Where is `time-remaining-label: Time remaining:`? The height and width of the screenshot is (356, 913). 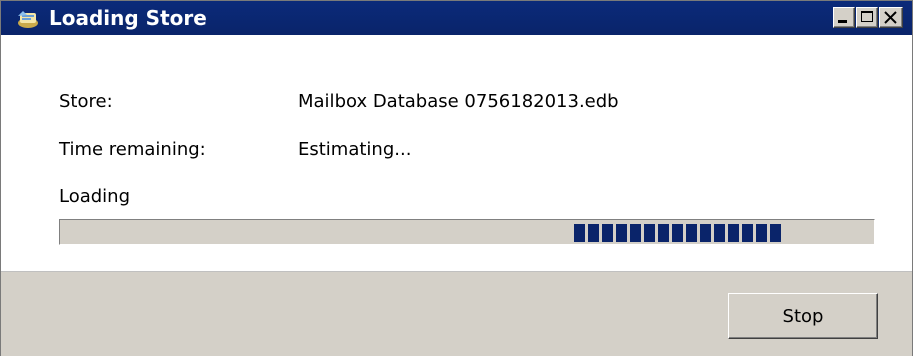
time-remaining-label: Time remaining: is located at coordinates (132, 149).